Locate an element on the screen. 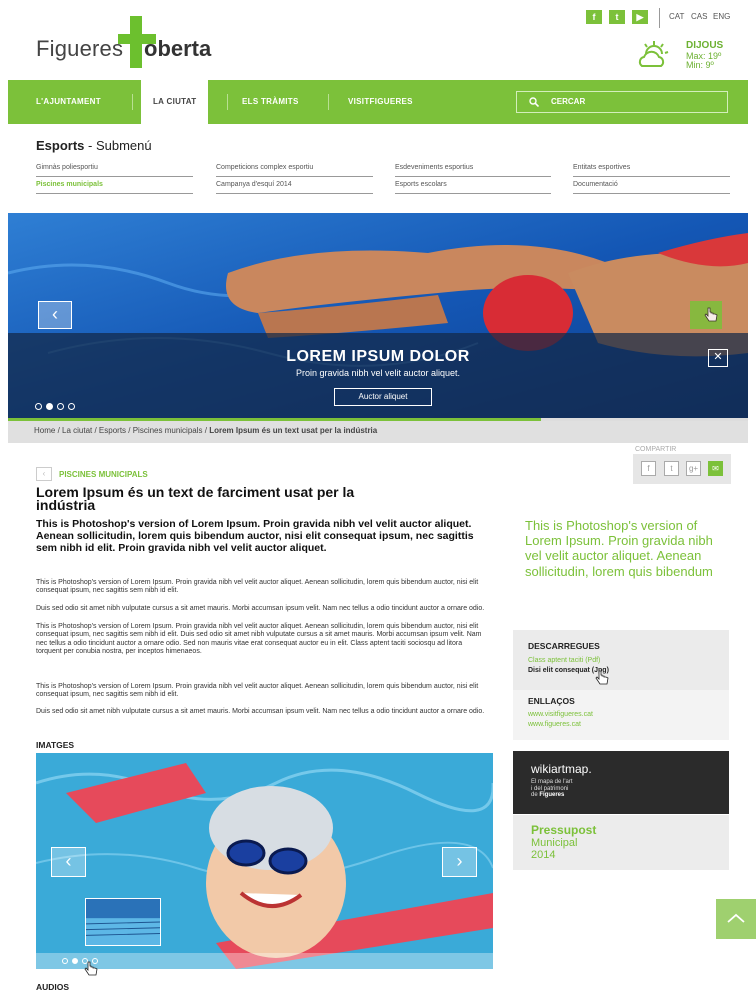  pressupost-title: Pressupost is located at coordinates (564, 830).